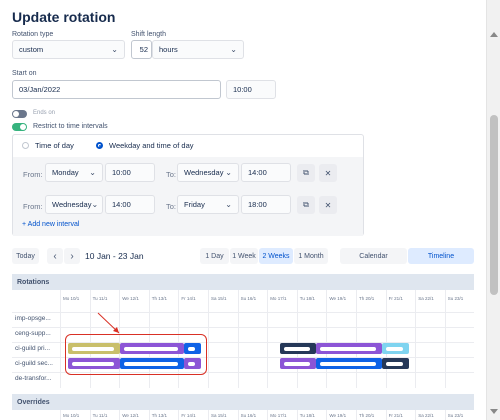  I want to click on interval-1-from-time: 10:00, so click(121, 172).